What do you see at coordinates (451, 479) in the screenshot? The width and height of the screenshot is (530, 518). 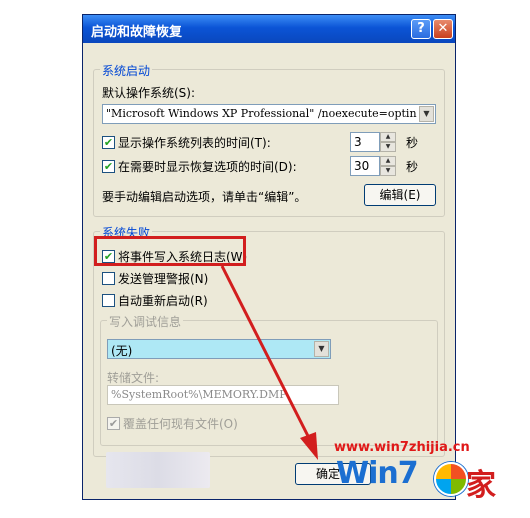 I see `windows-flag-icon` at bounding box center [451, 479].